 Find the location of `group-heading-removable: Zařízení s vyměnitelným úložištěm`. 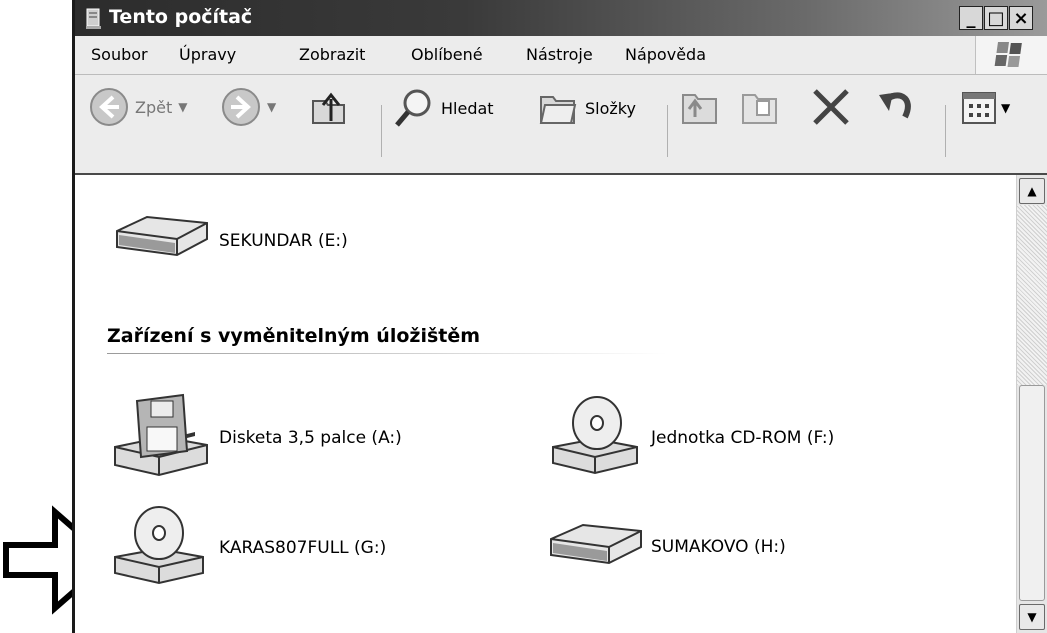

group-heading-removable: Zařízení s vyměnitelným úložištěm is located at coordinates (294, 336).